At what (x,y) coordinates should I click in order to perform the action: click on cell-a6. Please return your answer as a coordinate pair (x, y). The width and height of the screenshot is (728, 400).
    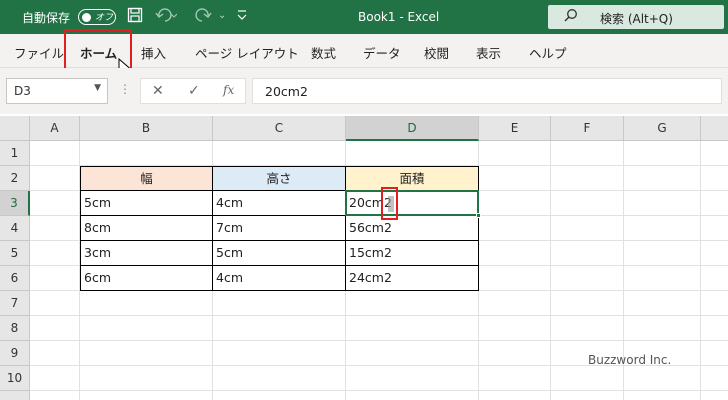
    Looking at the image, I should click on (55, 278).